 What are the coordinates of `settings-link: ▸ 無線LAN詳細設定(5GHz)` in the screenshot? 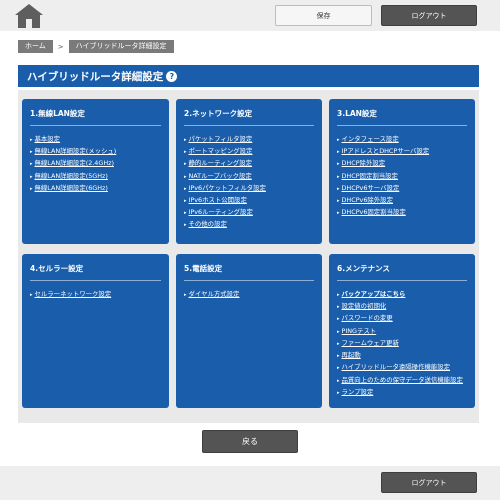 It's located at (73, 177).